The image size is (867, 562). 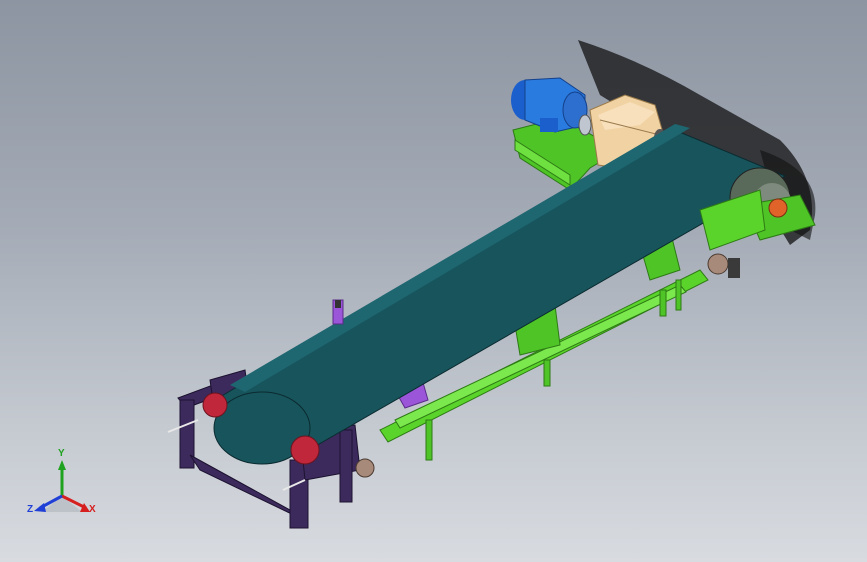 What do you see at coordinates (92, 509) in the screenshot?
I see `triad-x-label: X` at bounding box center [92, 509].